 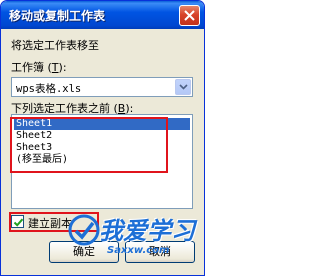 What do you see at coordinates (147, 231) in the screenshot?
I see `watermark-text: 我爱学习` at bounding box center [147, 231].